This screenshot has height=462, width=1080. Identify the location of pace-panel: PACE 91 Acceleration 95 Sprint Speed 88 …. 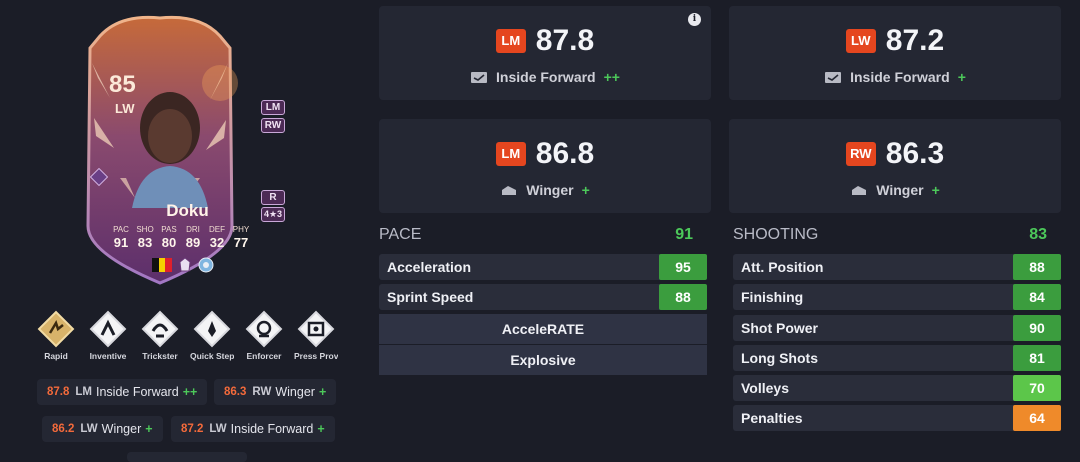
(543, 301).